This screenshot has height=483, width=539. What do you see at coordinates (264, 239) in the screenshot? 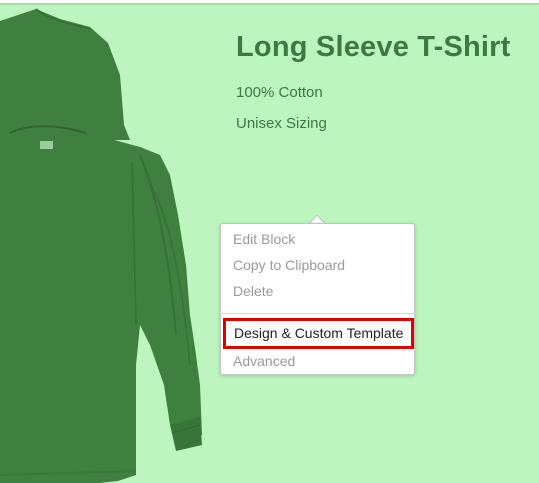
I see `menu-item-edit-block: Edit Block` at bounding box center [264, 239].